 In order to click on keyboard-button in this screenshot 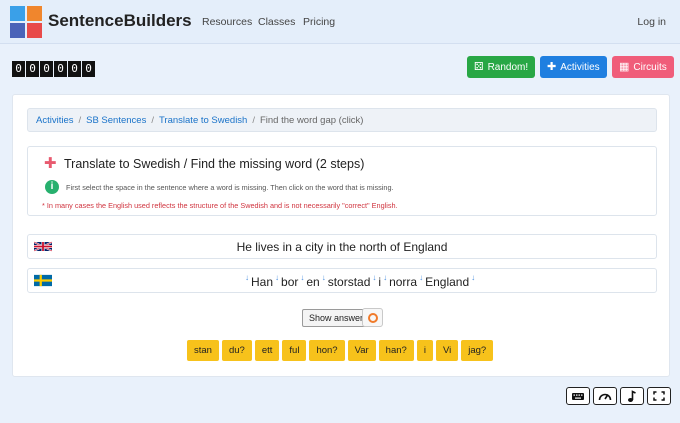, I will do `click(578, 396)`.